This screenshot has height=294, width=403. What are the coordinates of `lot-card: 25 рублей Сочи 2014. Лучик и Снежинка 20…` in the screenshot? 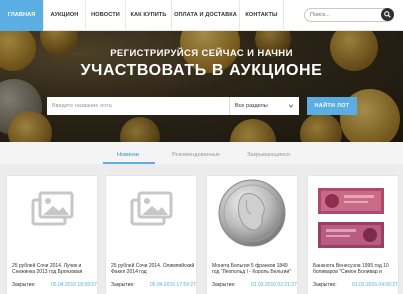 It's located at (52, 235).